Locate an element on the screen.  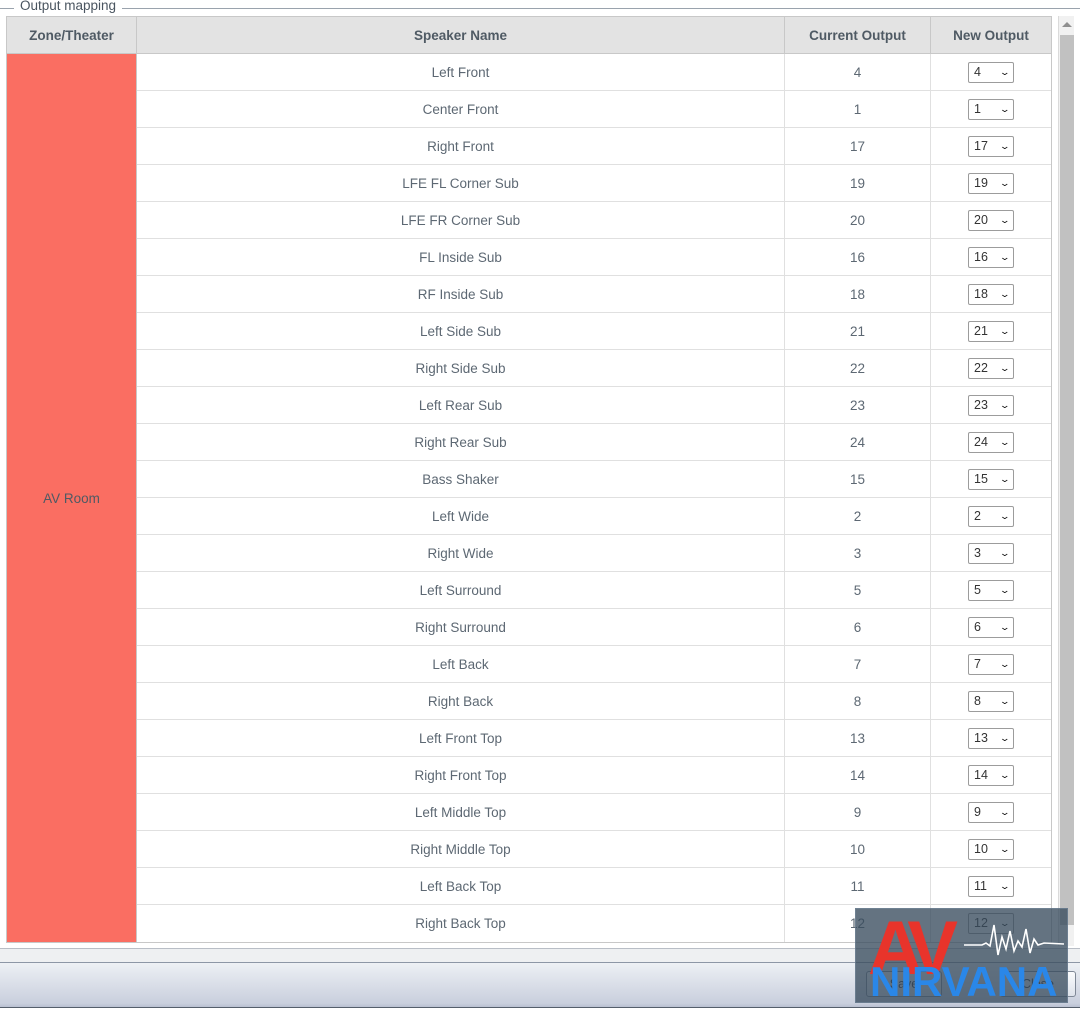
cell-new-output: 16 ⌄ is located at coordinates (991, 257).